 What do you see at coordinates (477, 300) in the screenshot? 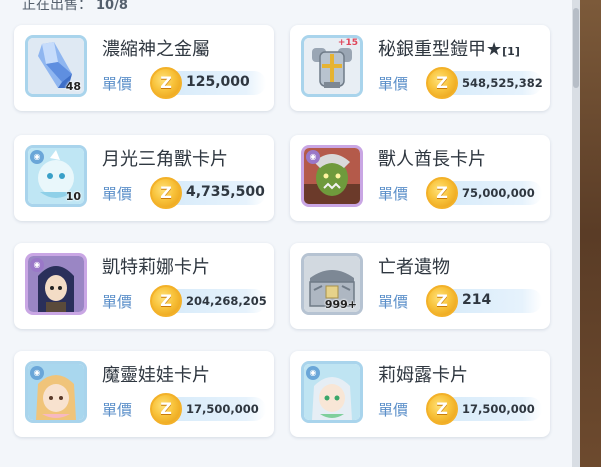
I see `unit-price-value: 214` at bounding box center [477, 300].